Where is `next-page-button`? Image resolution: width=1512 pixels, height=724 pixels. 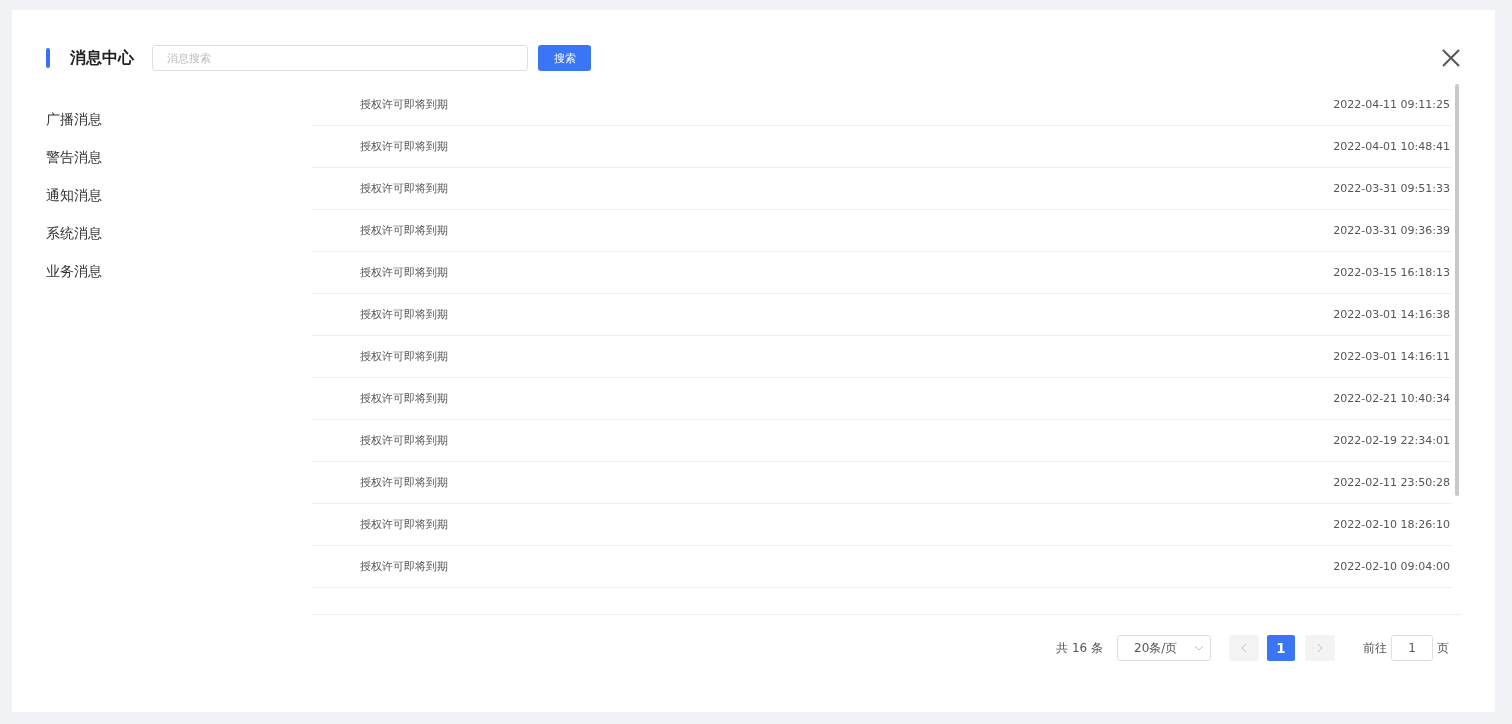
next-page-button is located at coordinates (1320, 648).